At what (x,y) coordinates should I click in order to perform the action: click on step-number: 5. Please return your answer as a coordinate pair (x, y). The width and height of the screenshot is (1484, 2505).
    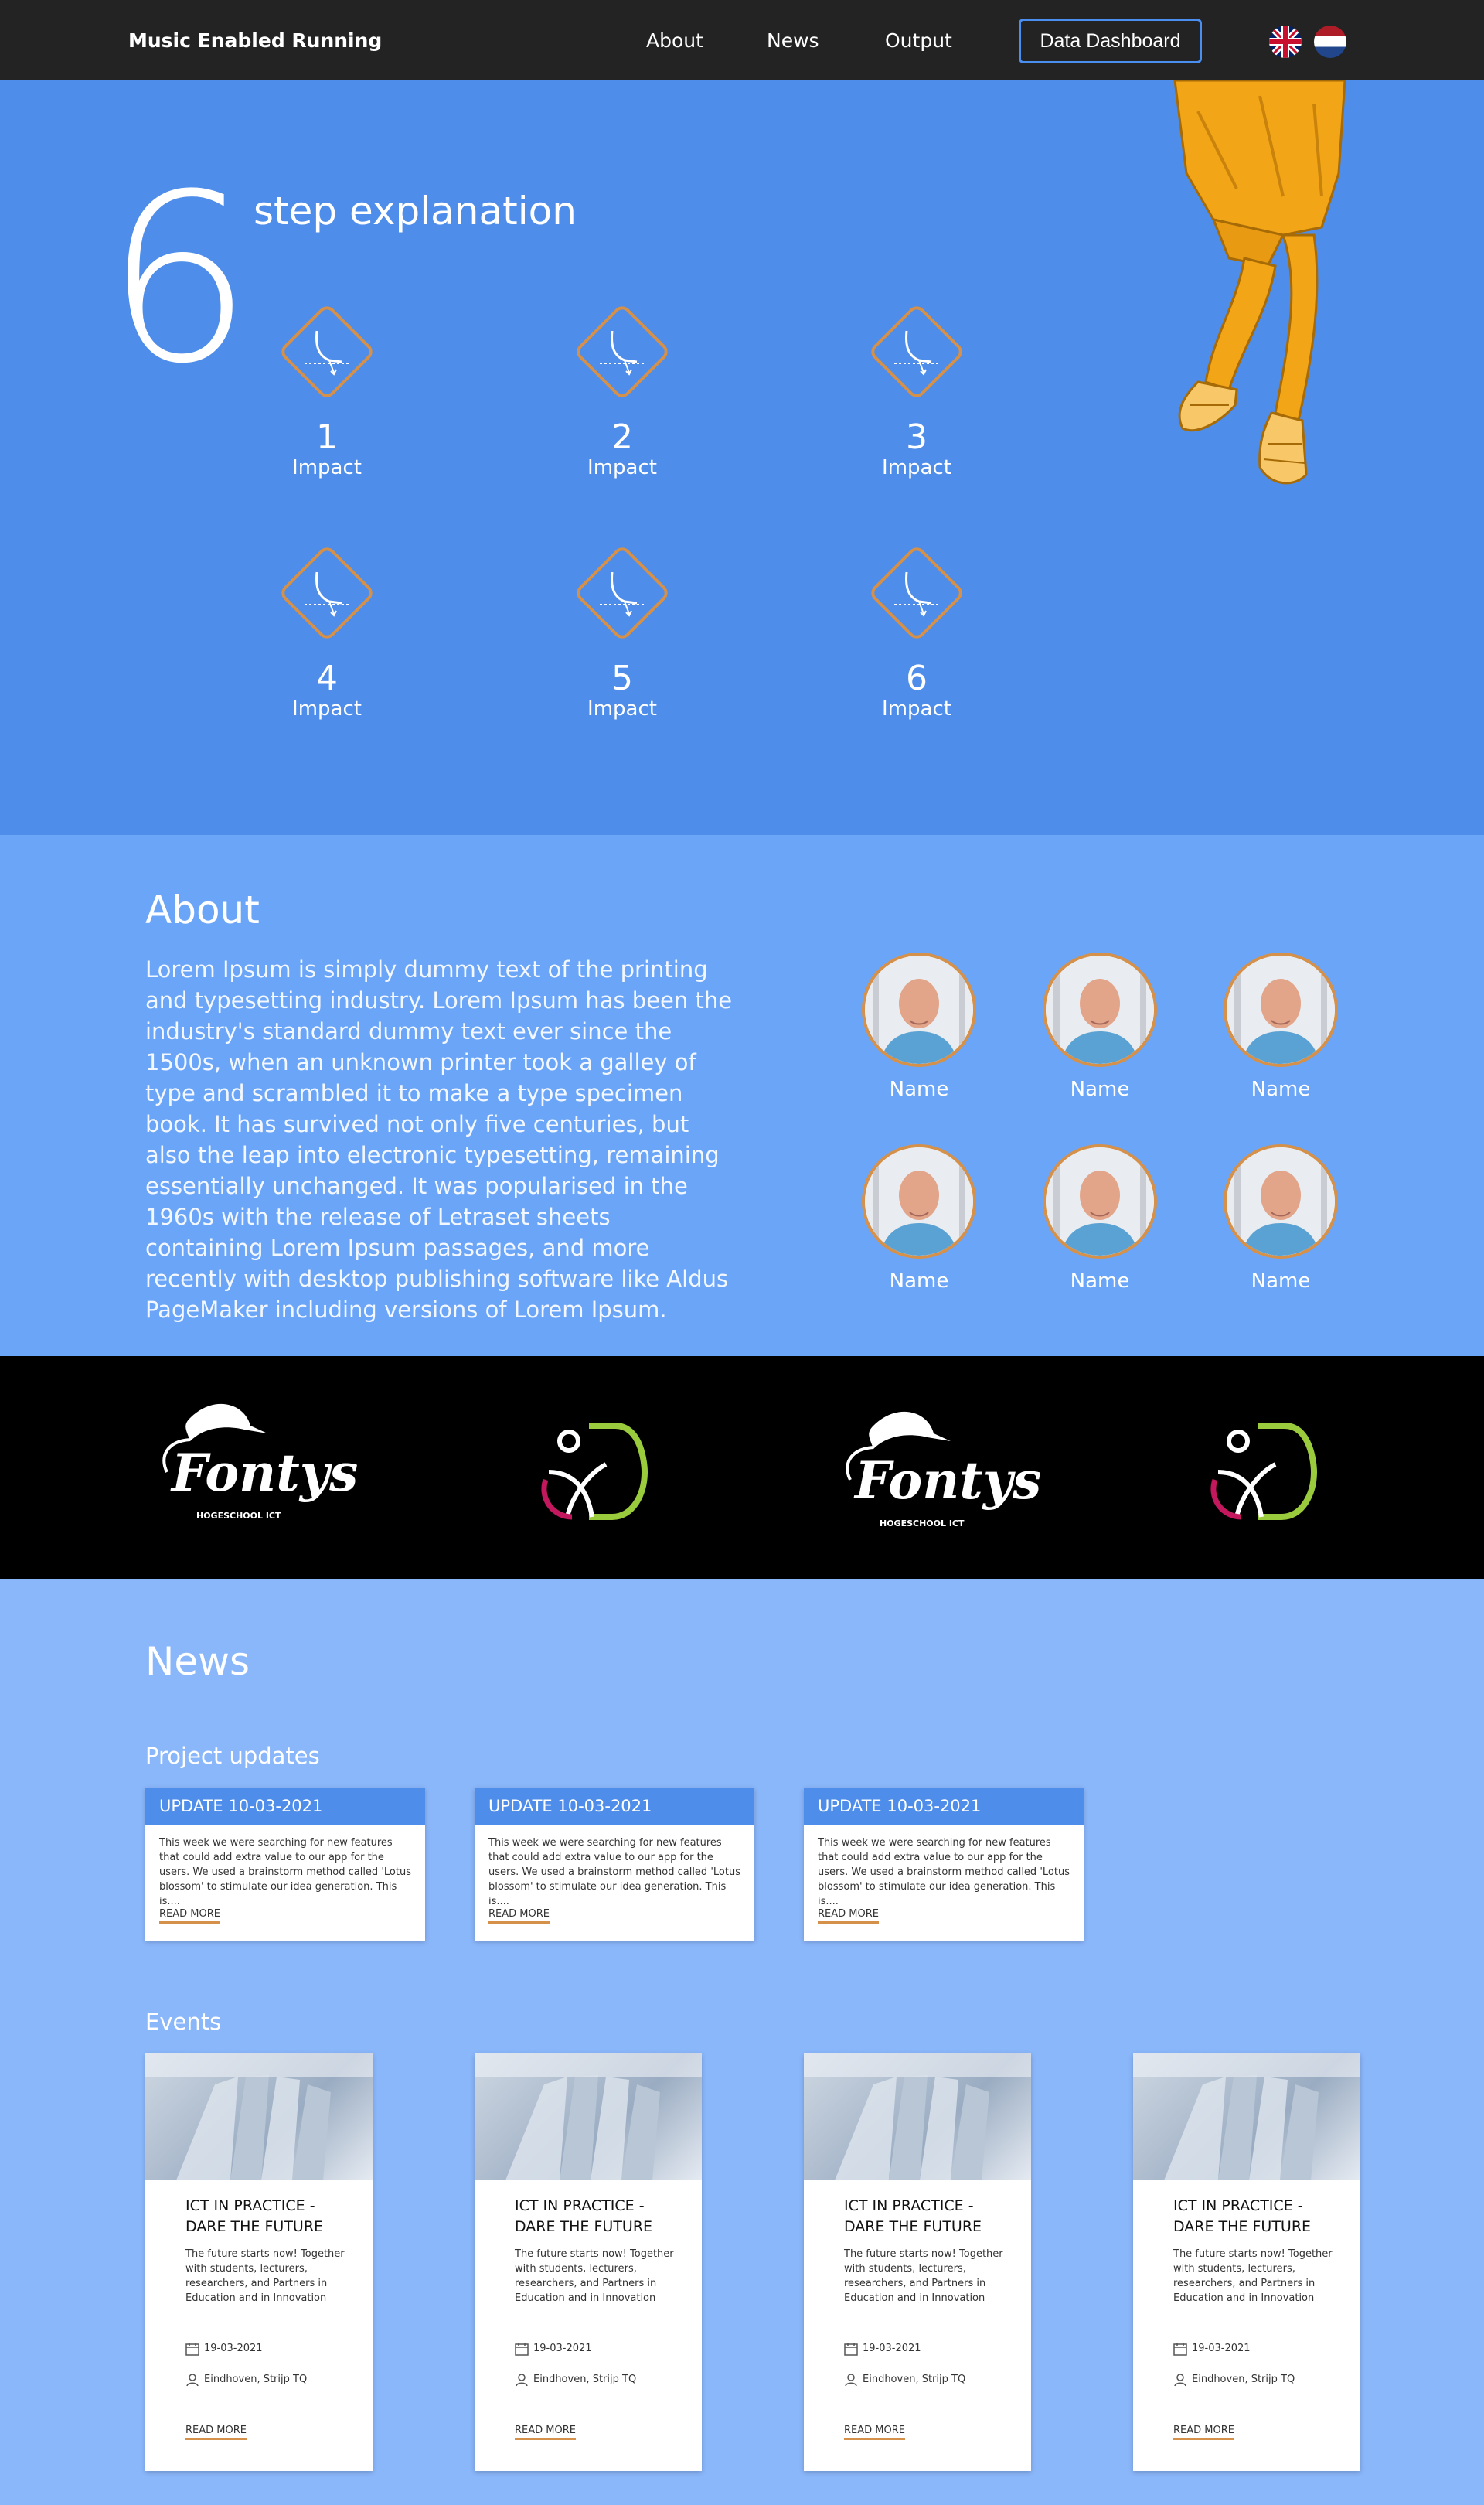
    Looking at the image, I should click on (622, 678).